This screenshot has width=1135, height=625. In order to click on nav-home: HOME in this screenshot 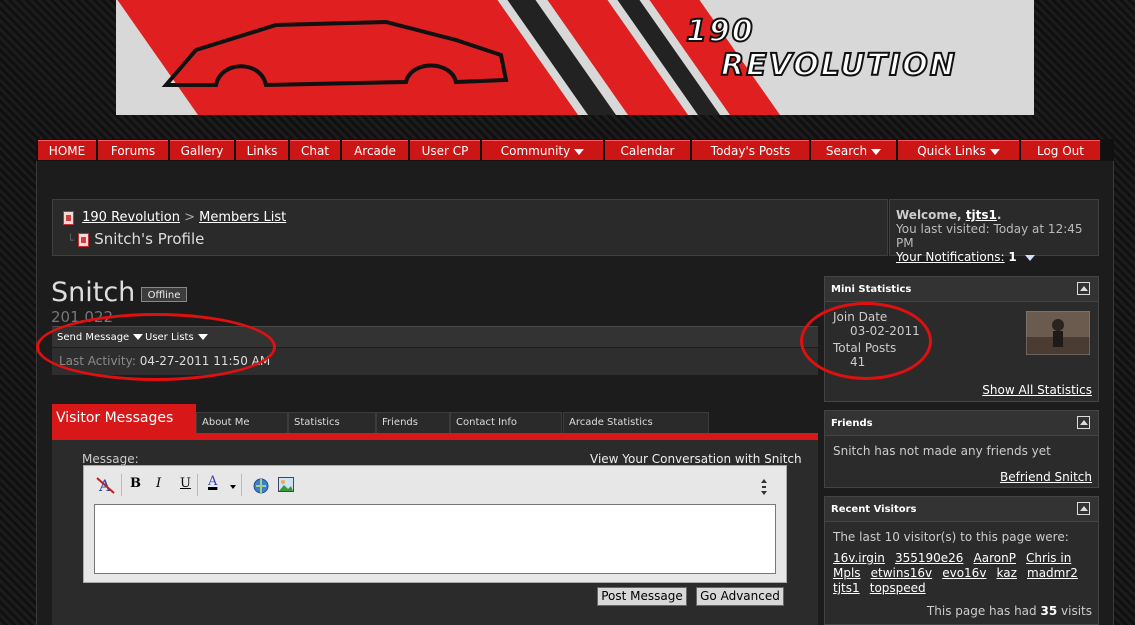, I will do `click(67, 150)`.